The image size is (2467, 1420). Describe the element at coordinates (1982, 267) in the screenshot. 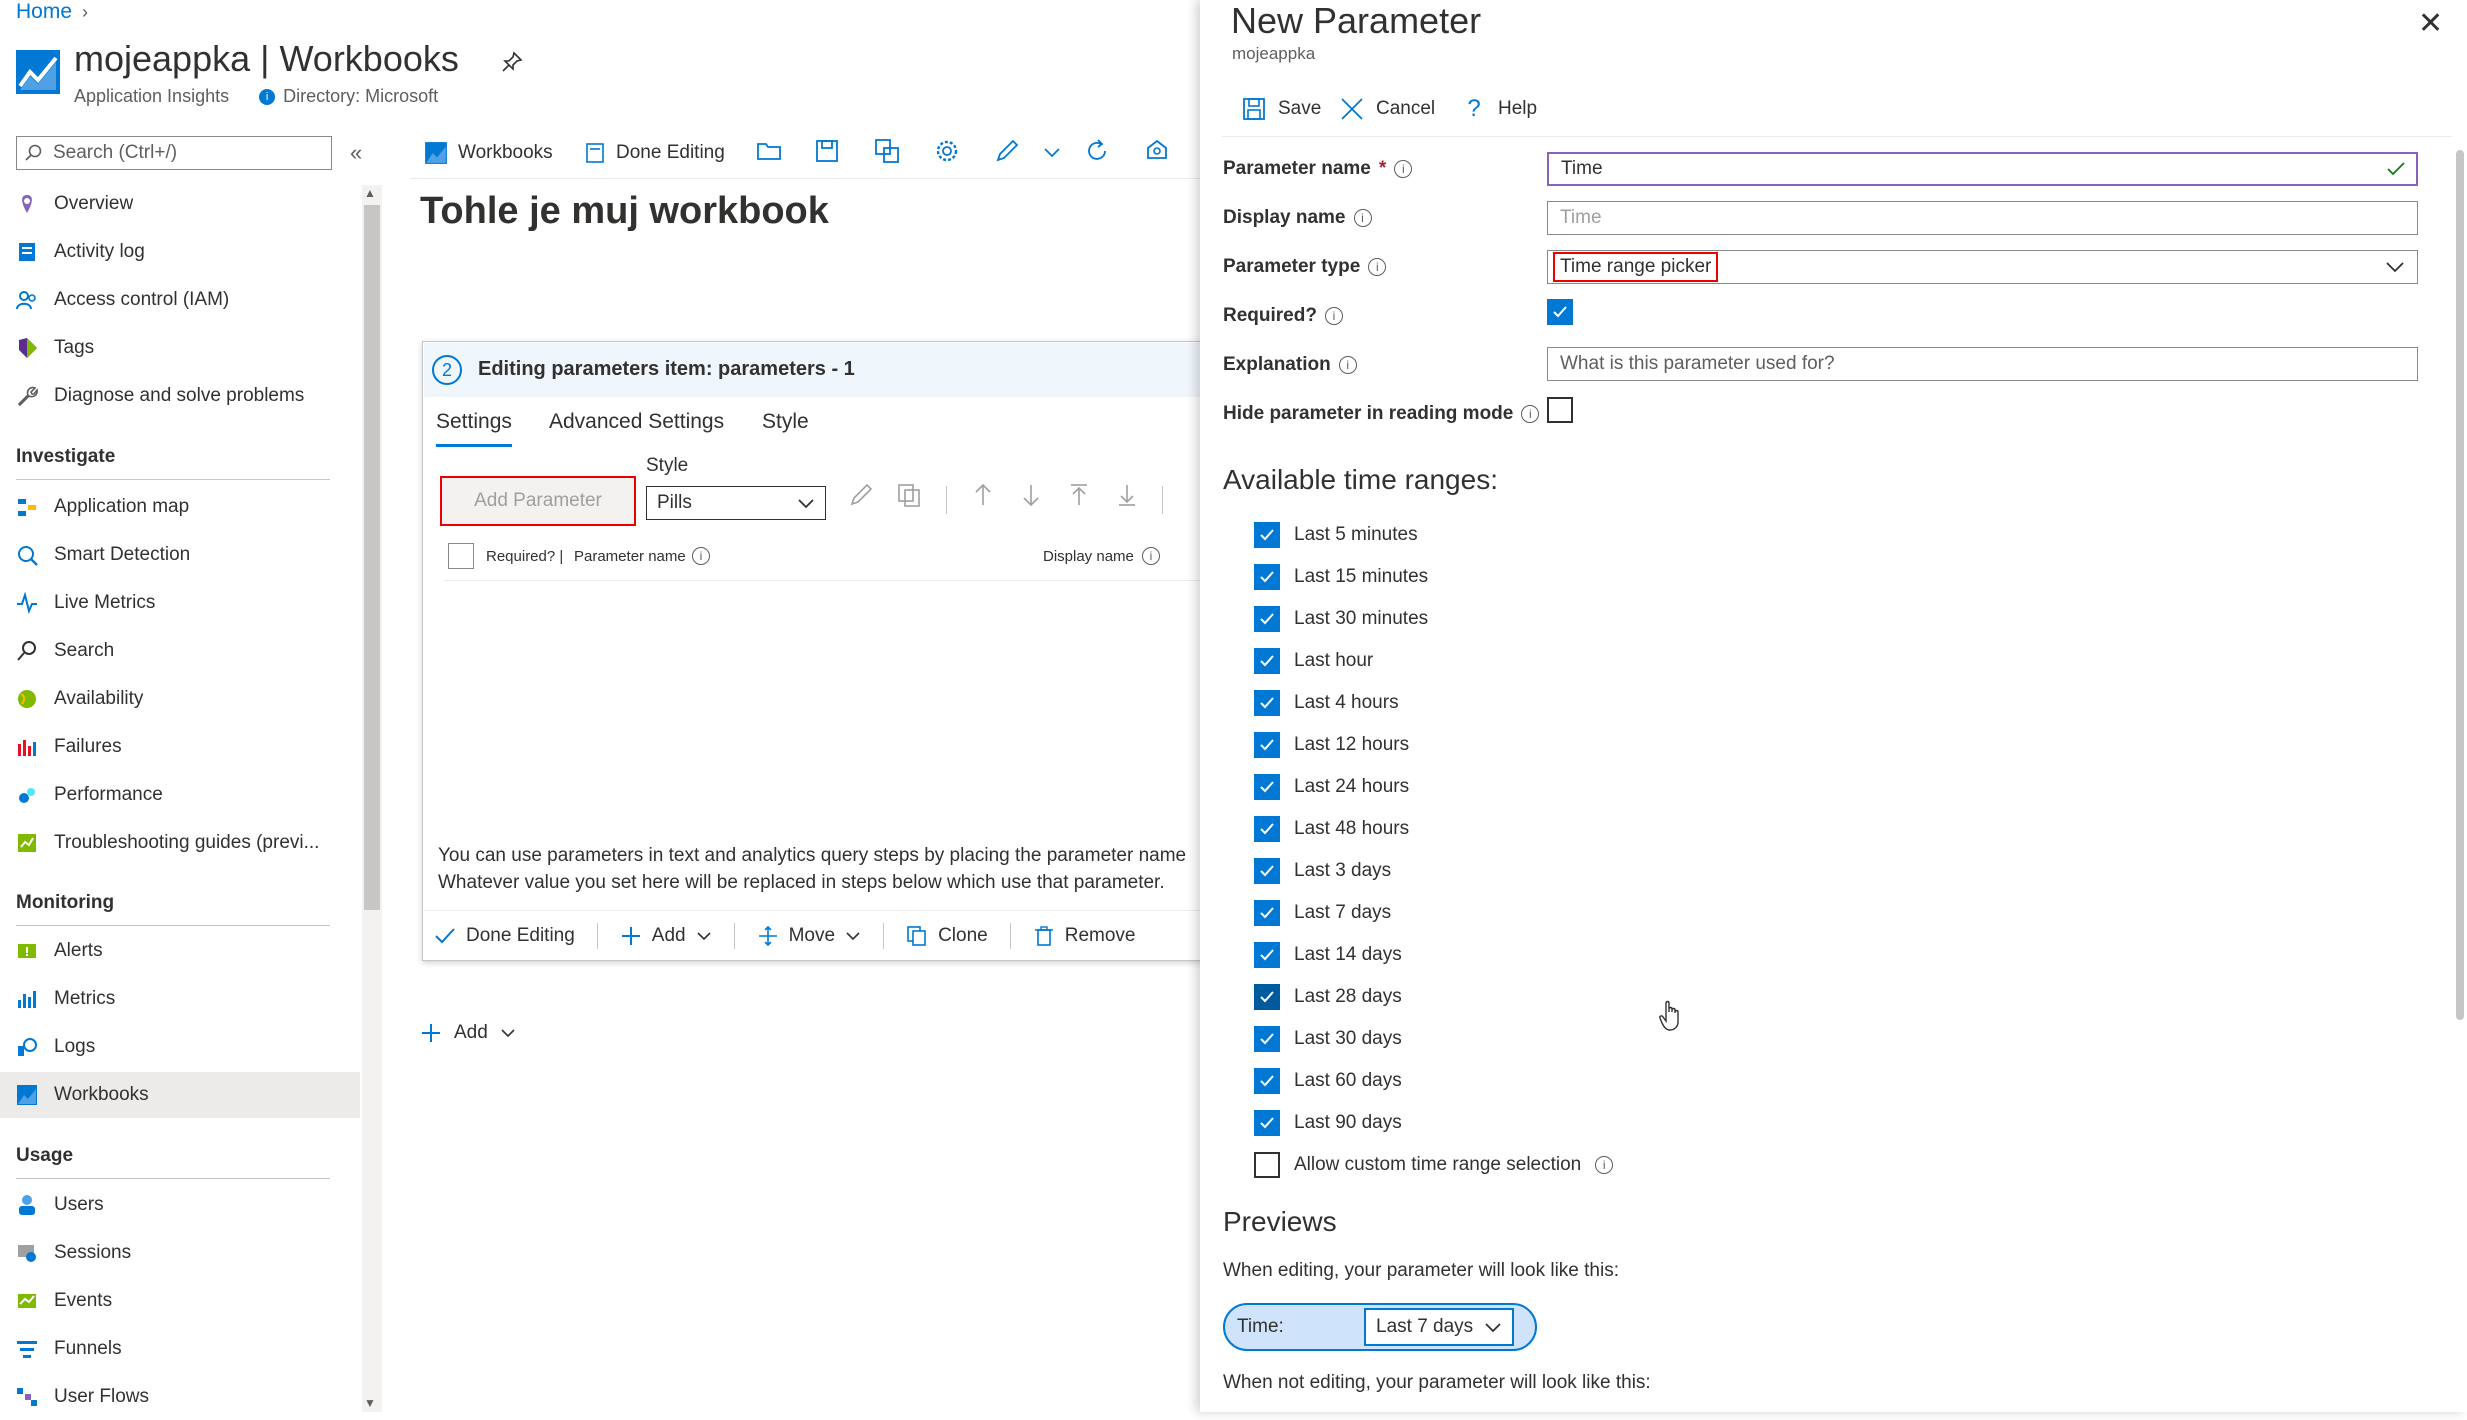

I see `parameter-type-dropdown: Time range picker` at that location.